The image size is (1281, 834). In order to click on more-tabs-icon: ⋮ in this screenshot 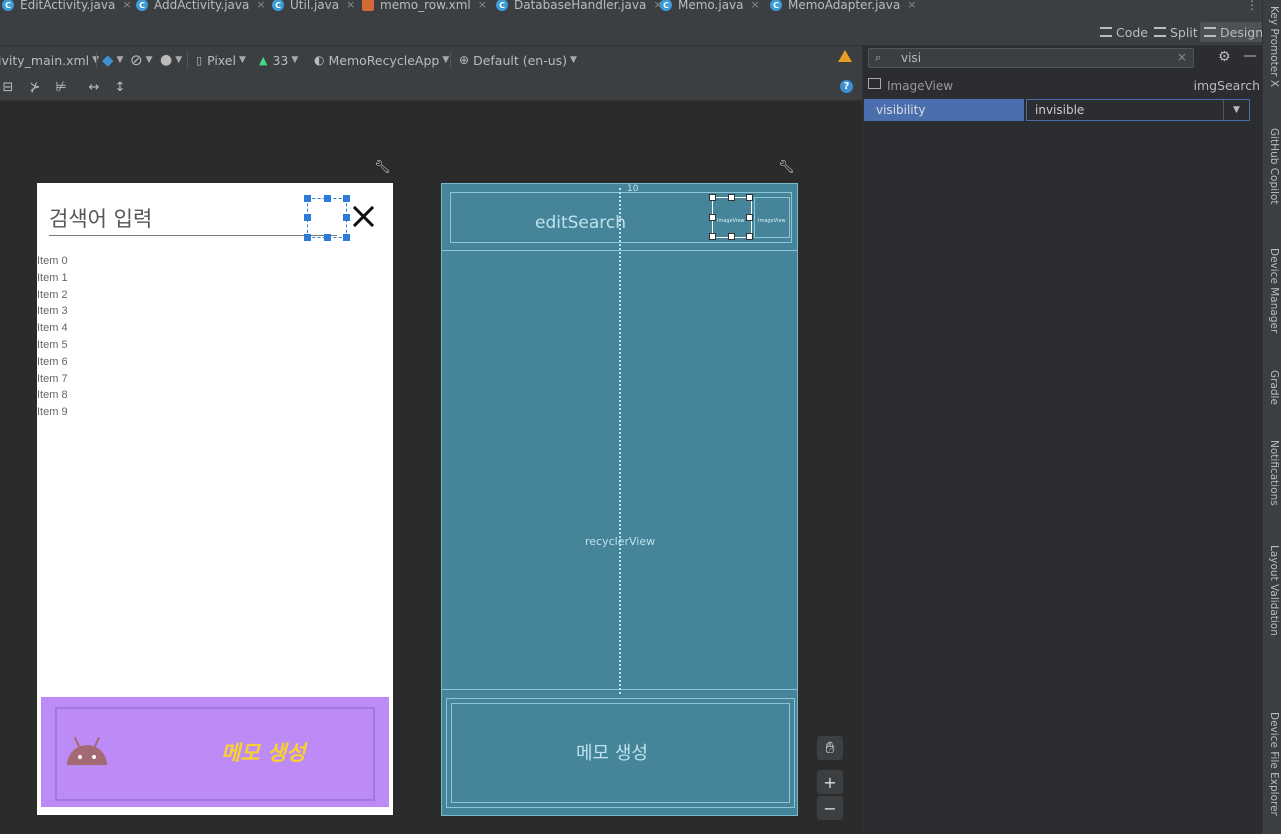, I will do `click(1252, 6)`.